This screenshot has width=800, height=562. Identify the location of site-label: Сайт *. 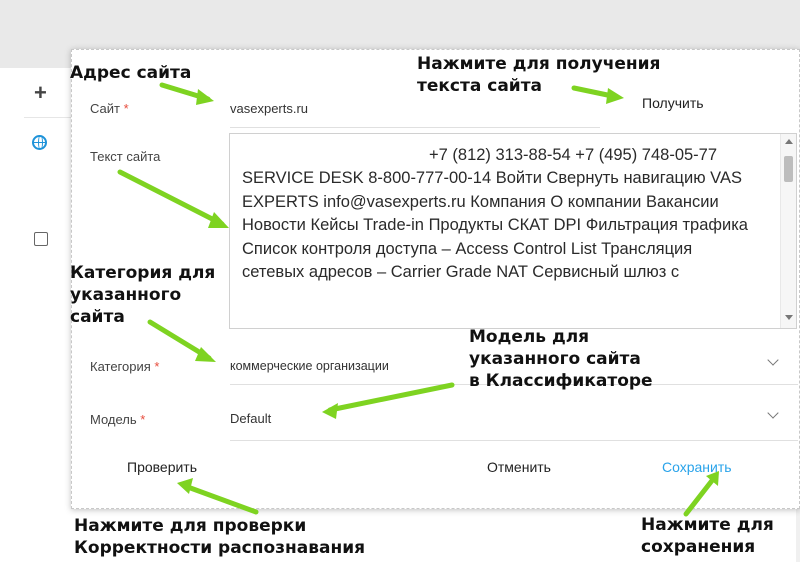
(109, 108).